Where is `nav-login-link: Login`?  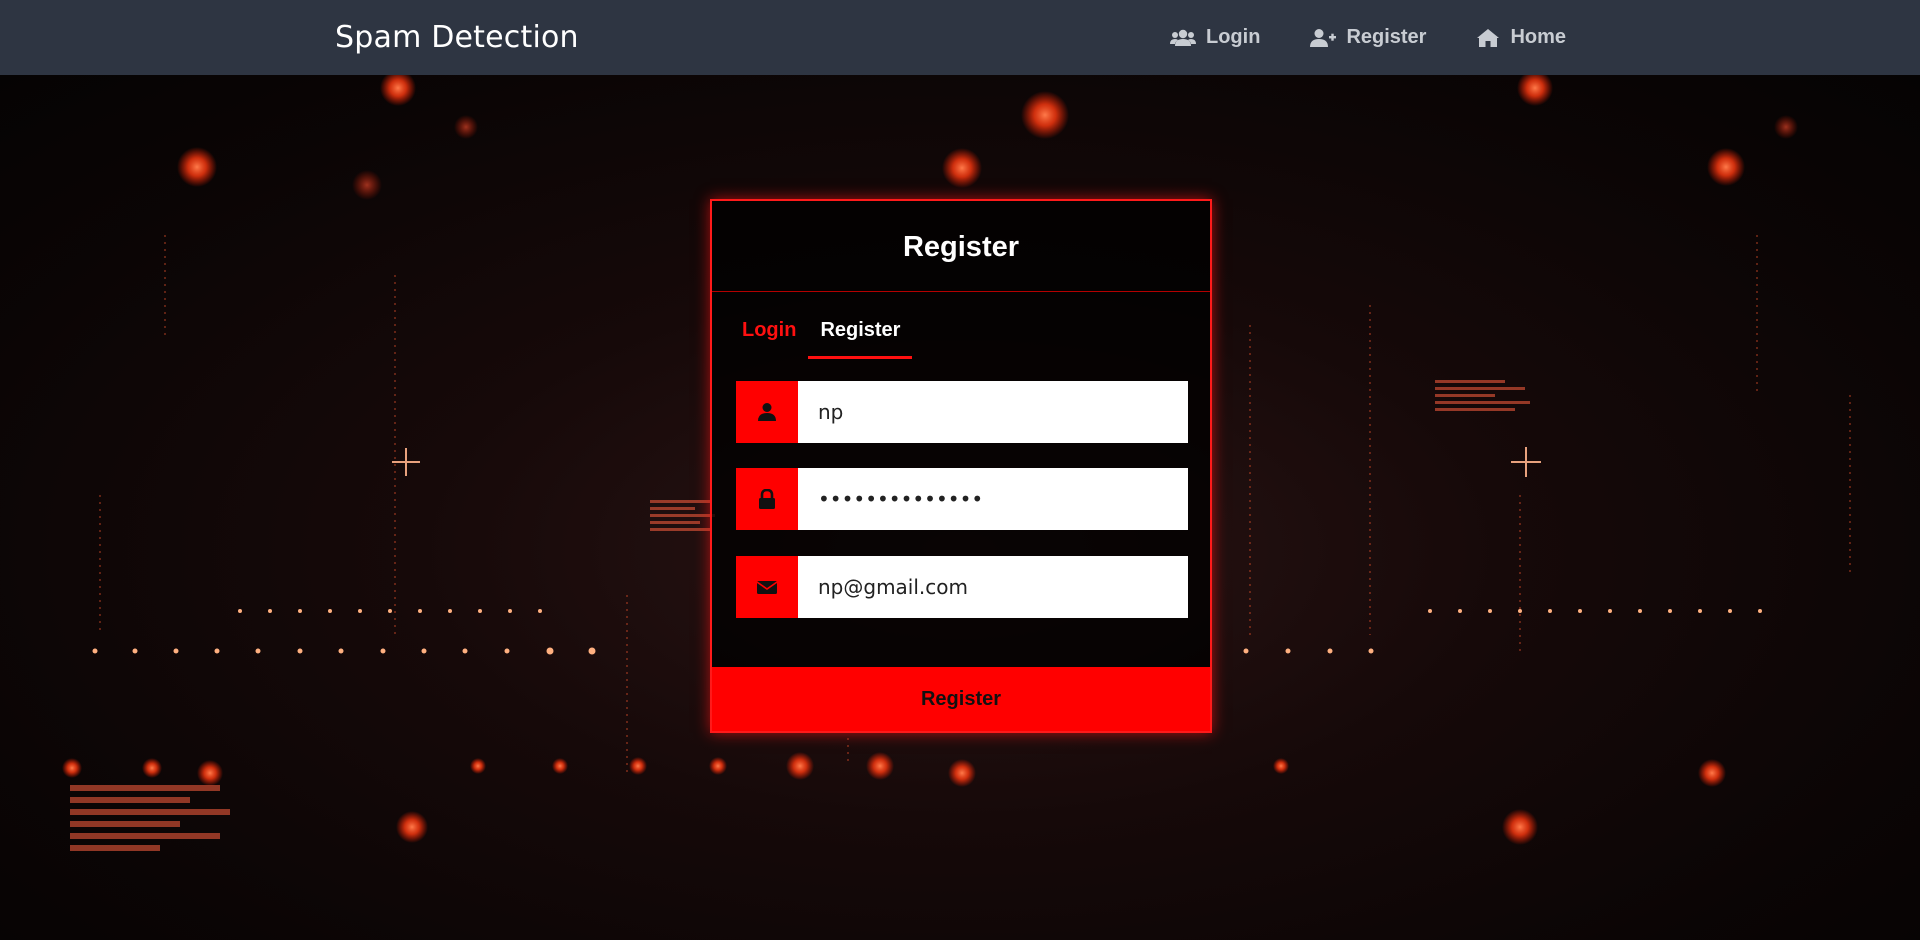
nav-login-link: Login is located at coordinates (1215, 37).